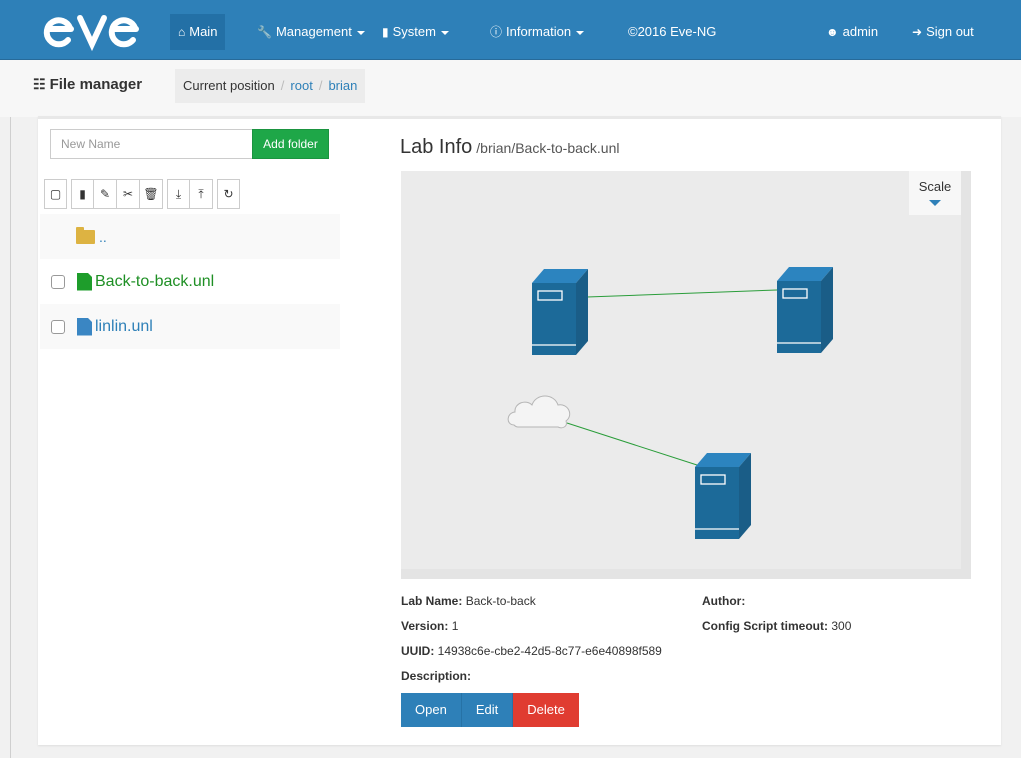 This screenshot has height=758, width=1021. What do you see at coordinates (96, 84) in the screenshot?
I see `page-title-label: File manager` at bounding box center [96, 84].